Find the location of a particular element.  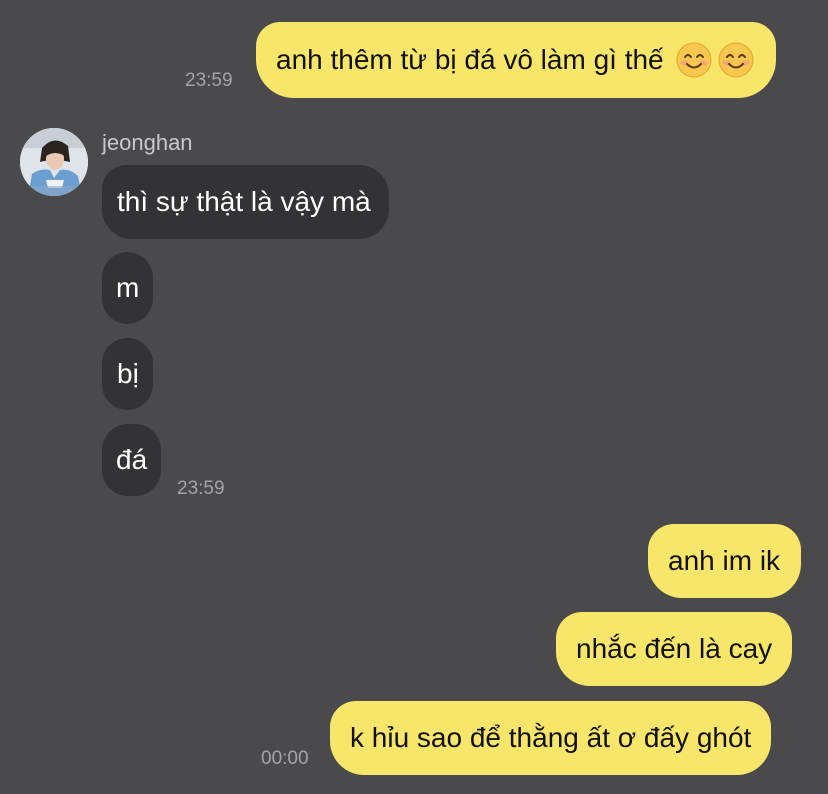

message-text: đá is located at coordinates (132, 459).